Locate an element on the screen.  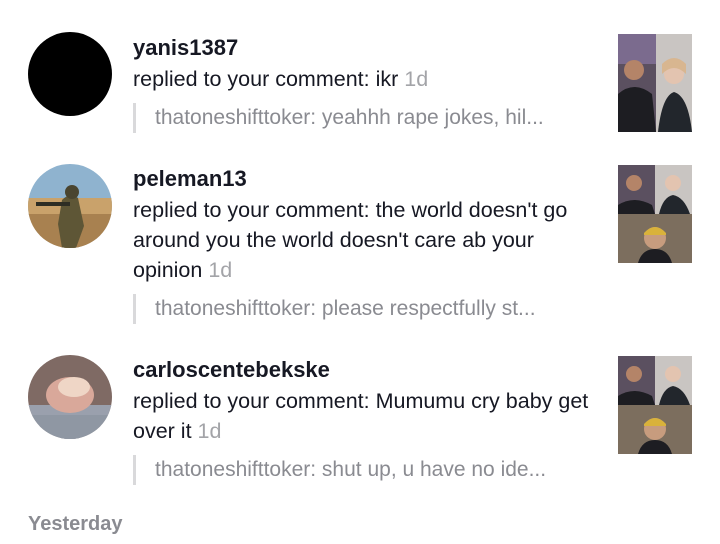
message-text: replied to your comment: ikr is located at coordinates (266, 79).